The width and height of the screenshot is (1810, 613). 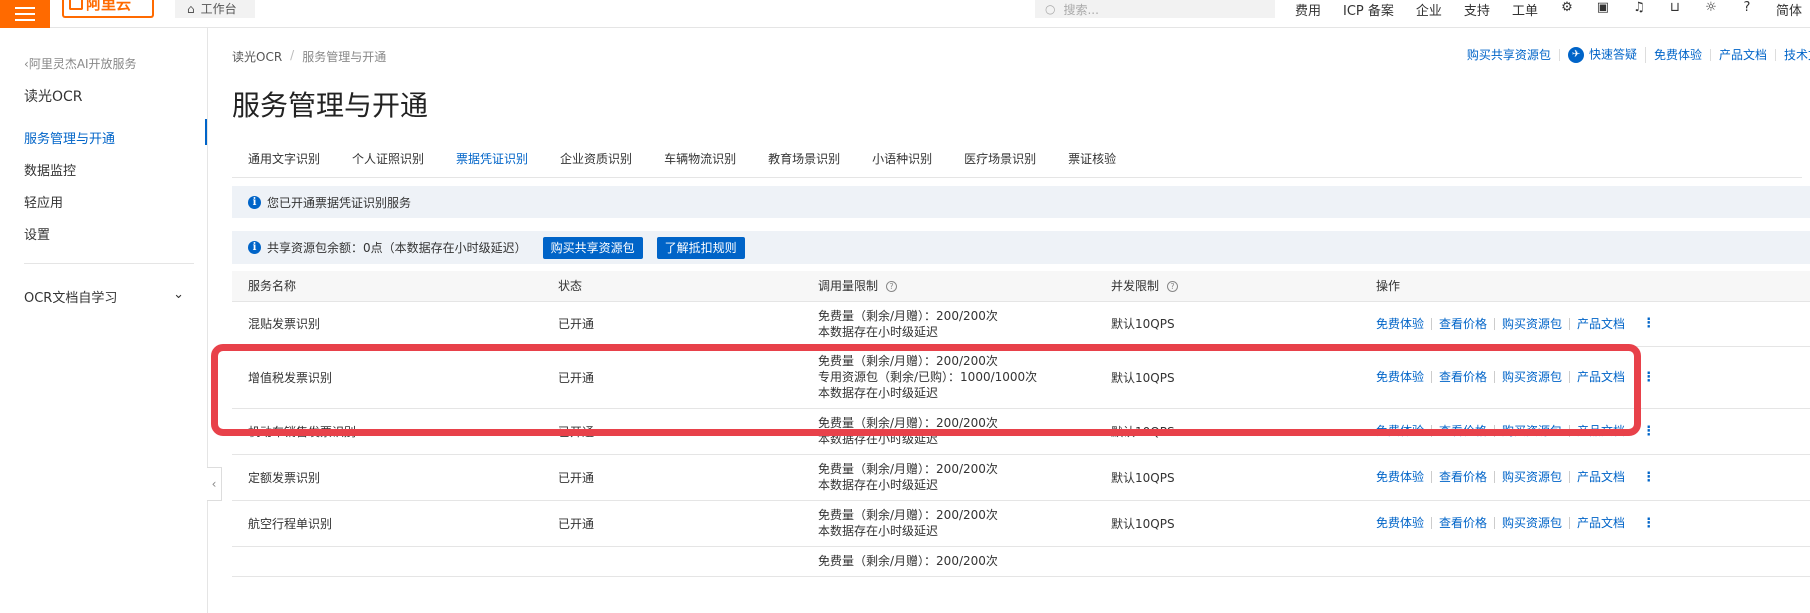 I want to click on bell-icon: ♫, so click(x=1639, y=8).